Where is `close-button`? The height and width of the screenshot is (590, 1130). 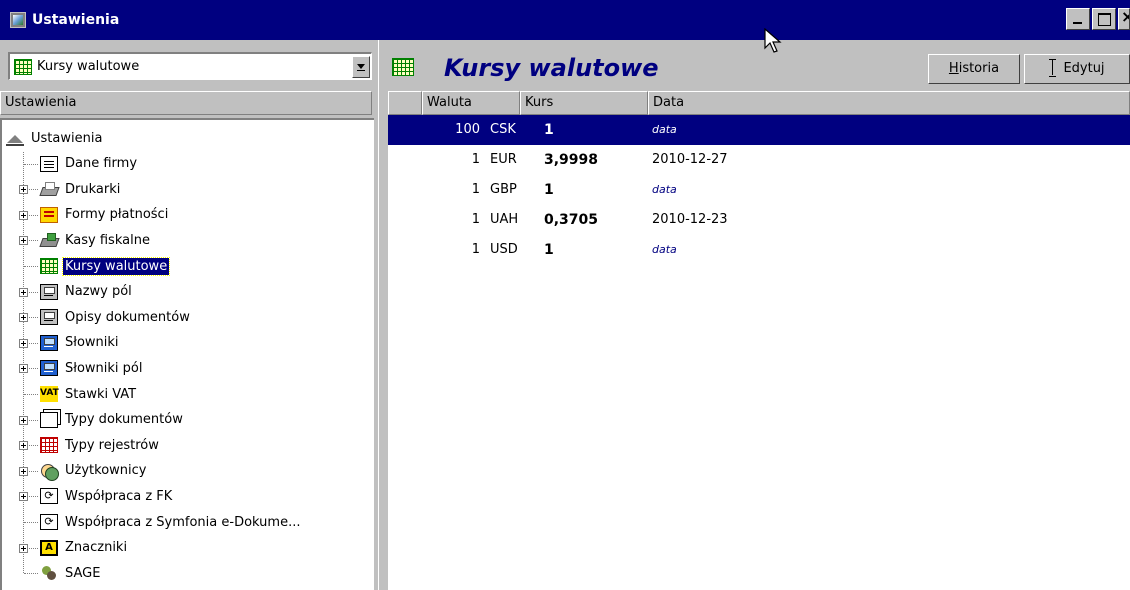 close-button is located at coordinates (1124, 19).